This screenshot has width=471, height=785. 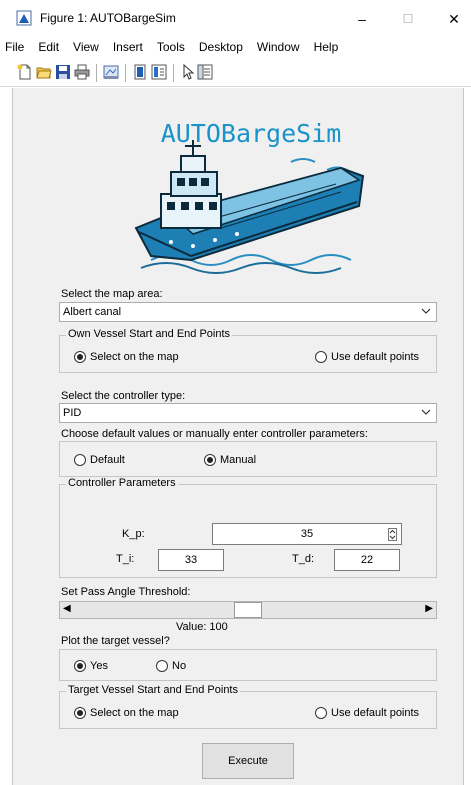 What do you see at coordinates (67, 608) in the screenshot?
I see `slider-left-arrow-icon: ◀` at bounding box center [67, 608].